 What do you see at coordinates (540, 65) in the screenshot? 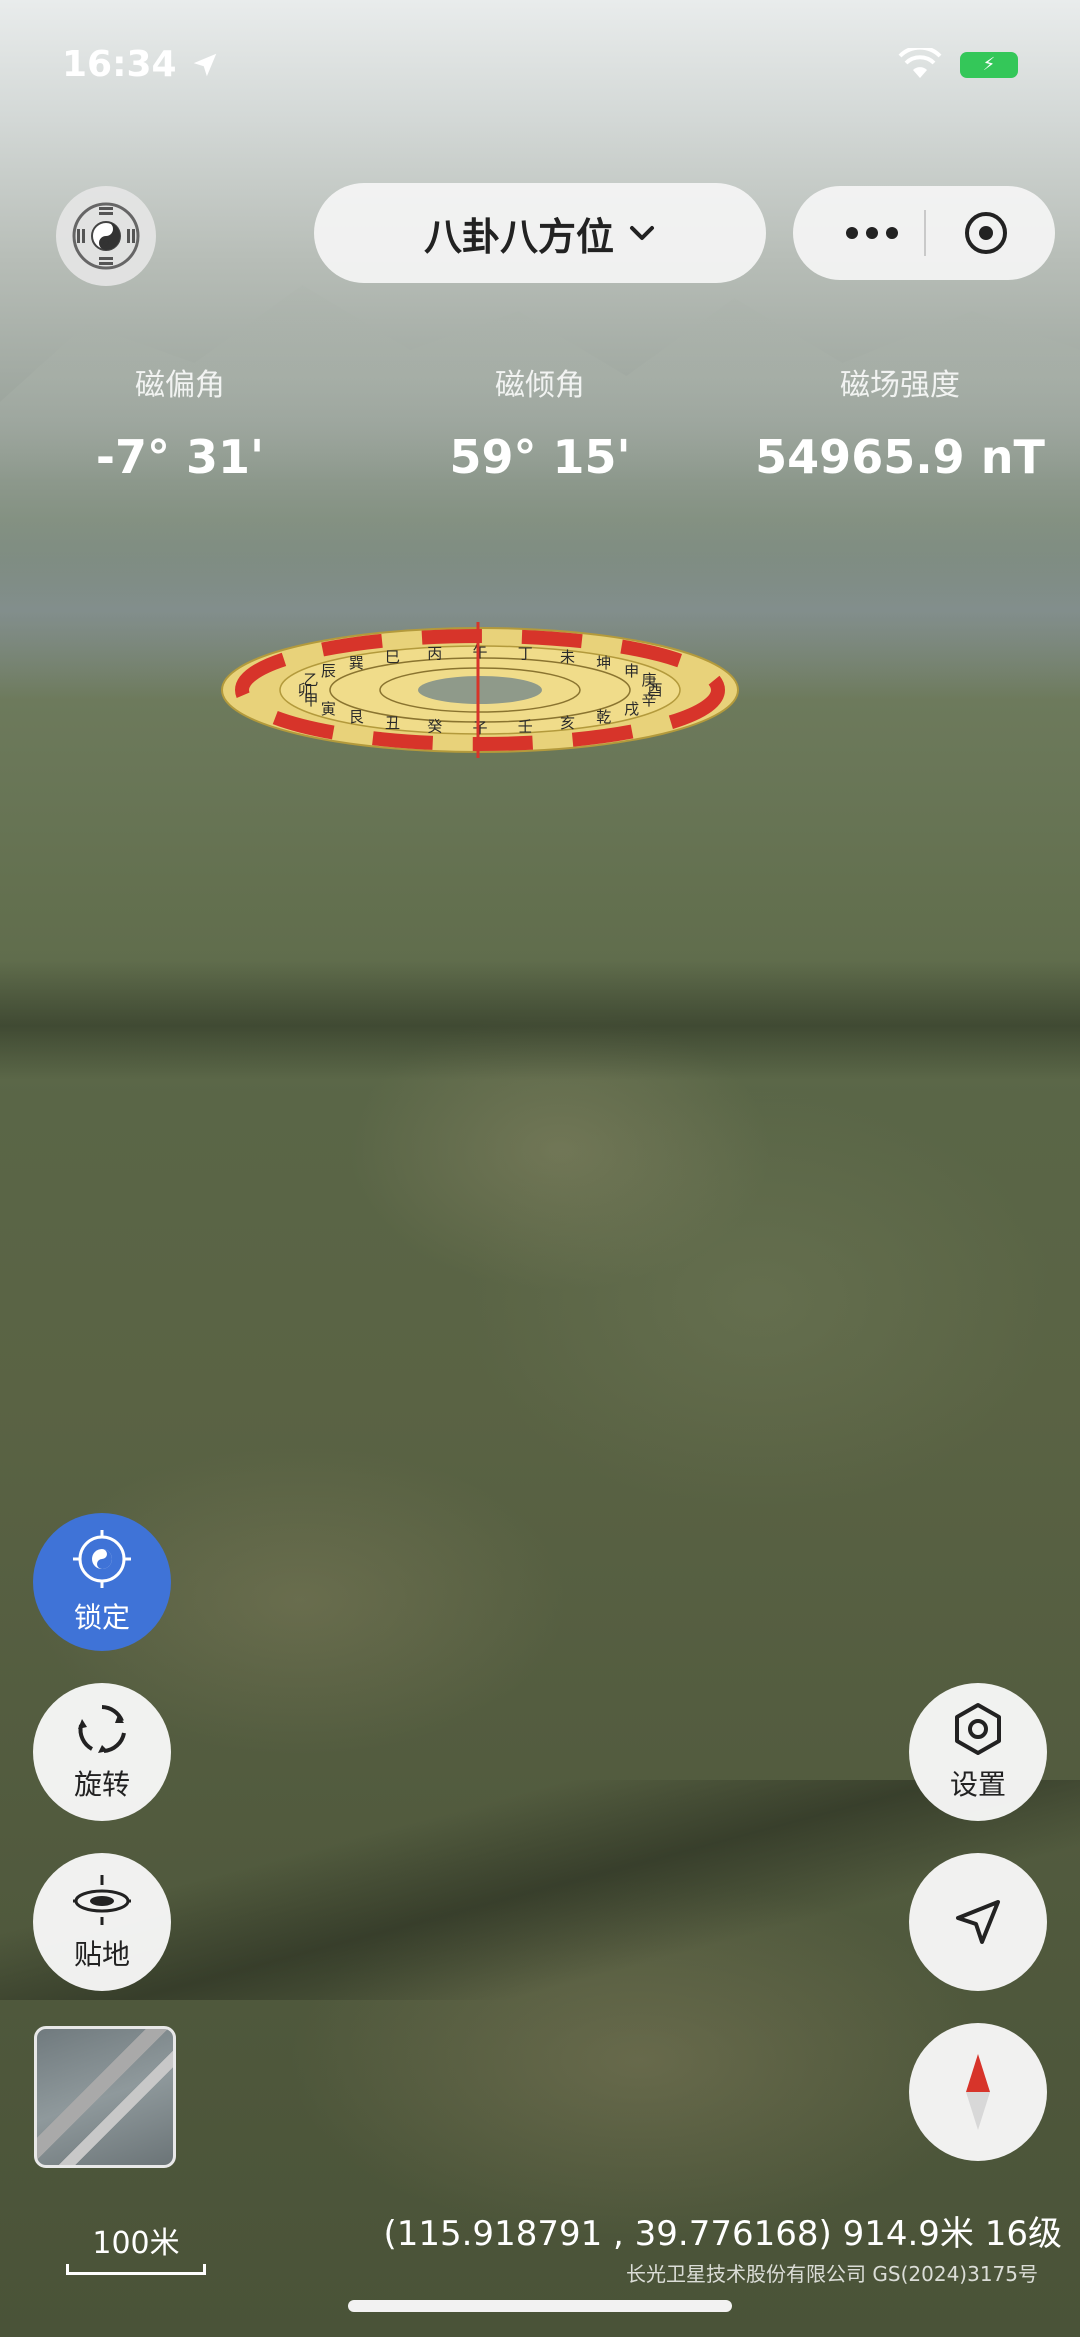
I see `status-bar: 16:34 ⚡` at bounding box center [540, 65].